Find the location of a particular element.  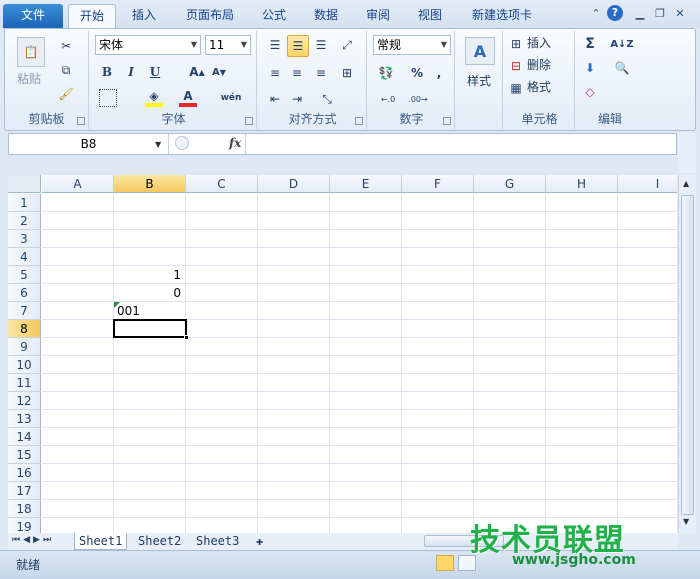

clear-icon: ◇ is located at coordinates (590, 92).